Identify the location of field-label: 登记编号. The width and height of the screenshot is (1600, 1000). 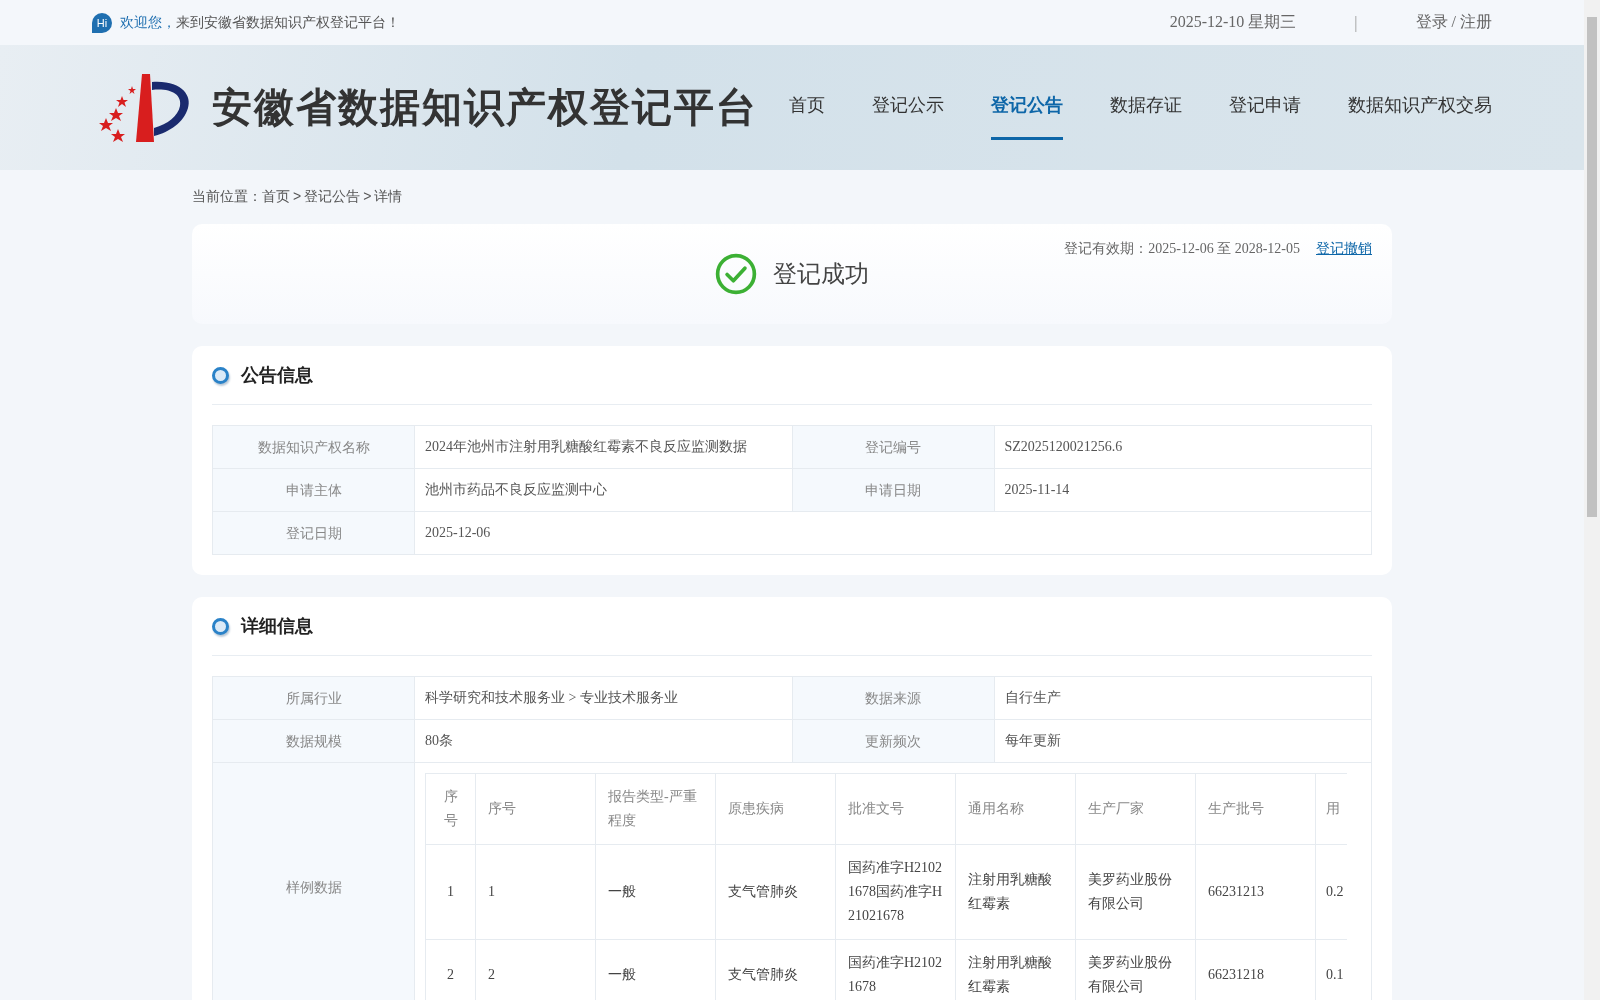
(893, 447).